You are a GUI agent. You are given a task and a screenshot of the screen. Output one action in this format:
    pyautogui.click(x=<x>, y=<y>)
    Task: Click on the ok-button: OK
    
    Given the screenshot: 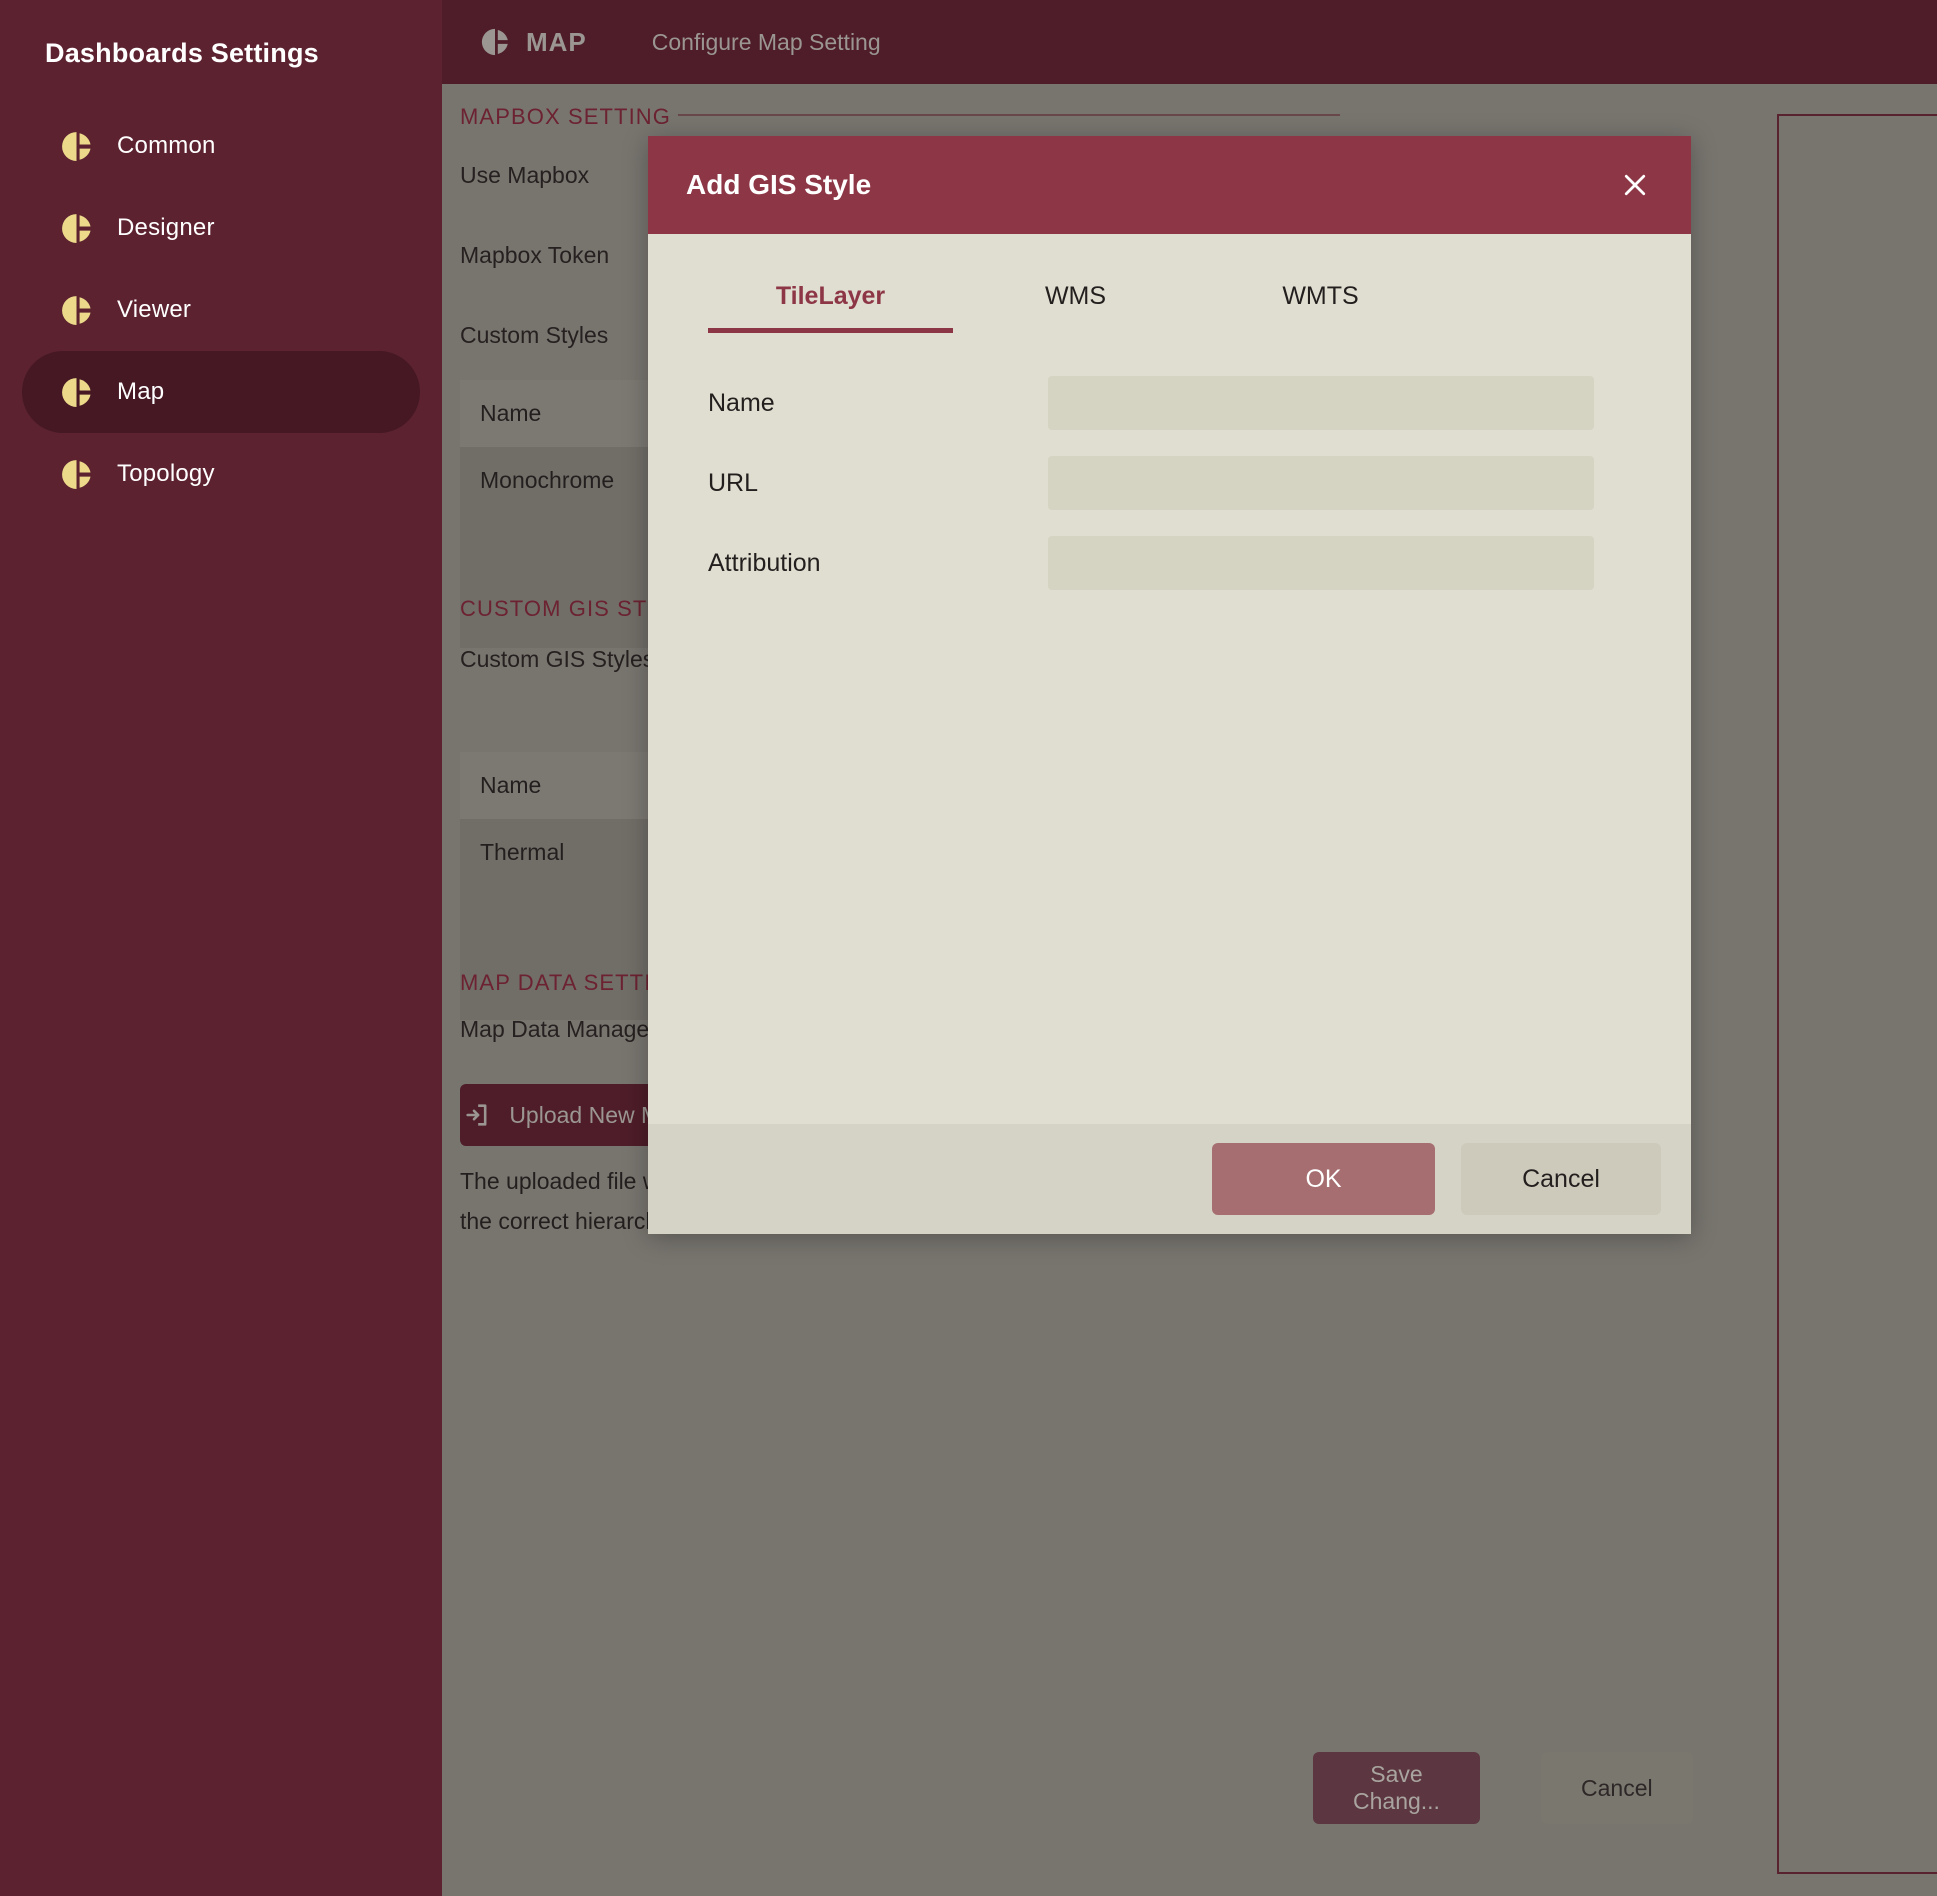 What is the action you would take?
    pyautogui.click(x=1323, y=1179)
    